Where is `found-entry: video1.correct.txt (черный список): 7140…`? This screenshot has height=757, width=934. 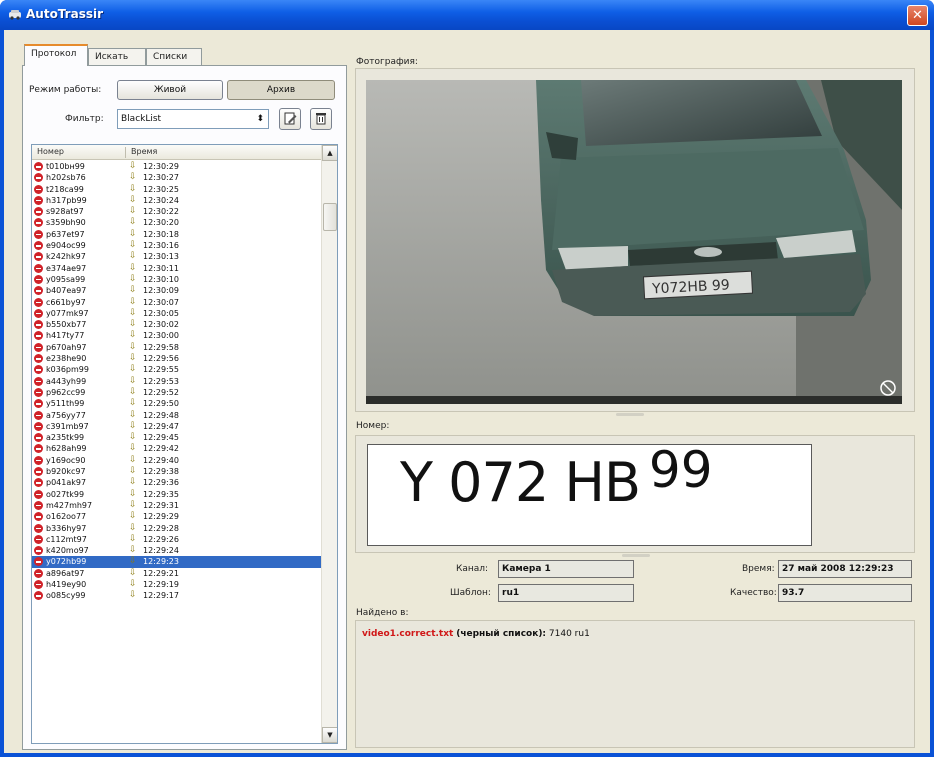
found-entry: video1.correct.txt (черный список): 7140… is located at coordinates (476, 634).